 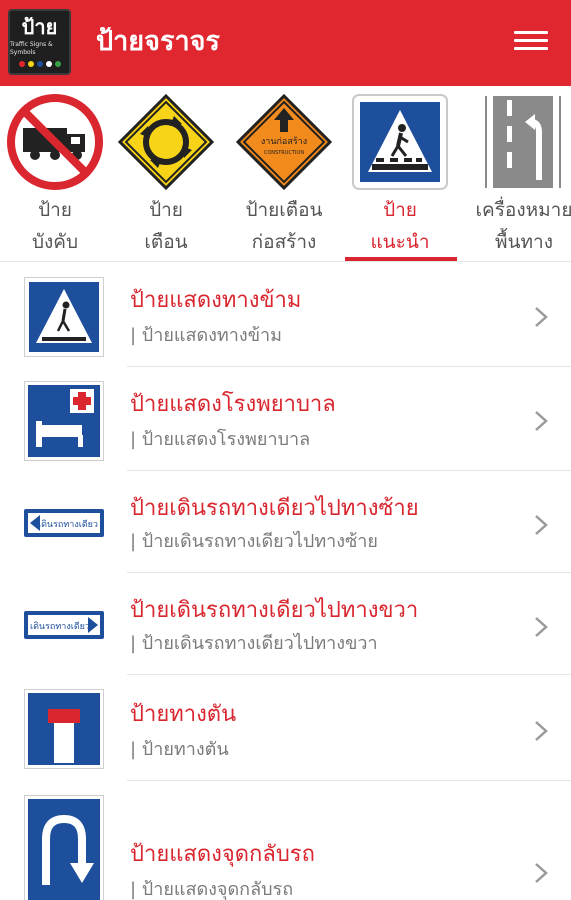 I want to click on dead-end-sign-icon, so click(x=64, y=729).